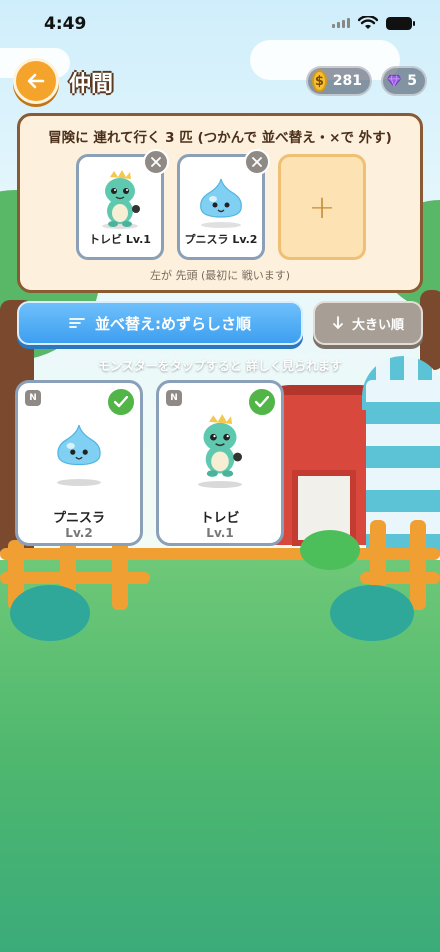 The width and height of the screenshot is (440, 952). What do you see at coordinates (377, 325) in the screenshot?
I see `size-order-label: 大きい順` at bounding box center [377, 325].